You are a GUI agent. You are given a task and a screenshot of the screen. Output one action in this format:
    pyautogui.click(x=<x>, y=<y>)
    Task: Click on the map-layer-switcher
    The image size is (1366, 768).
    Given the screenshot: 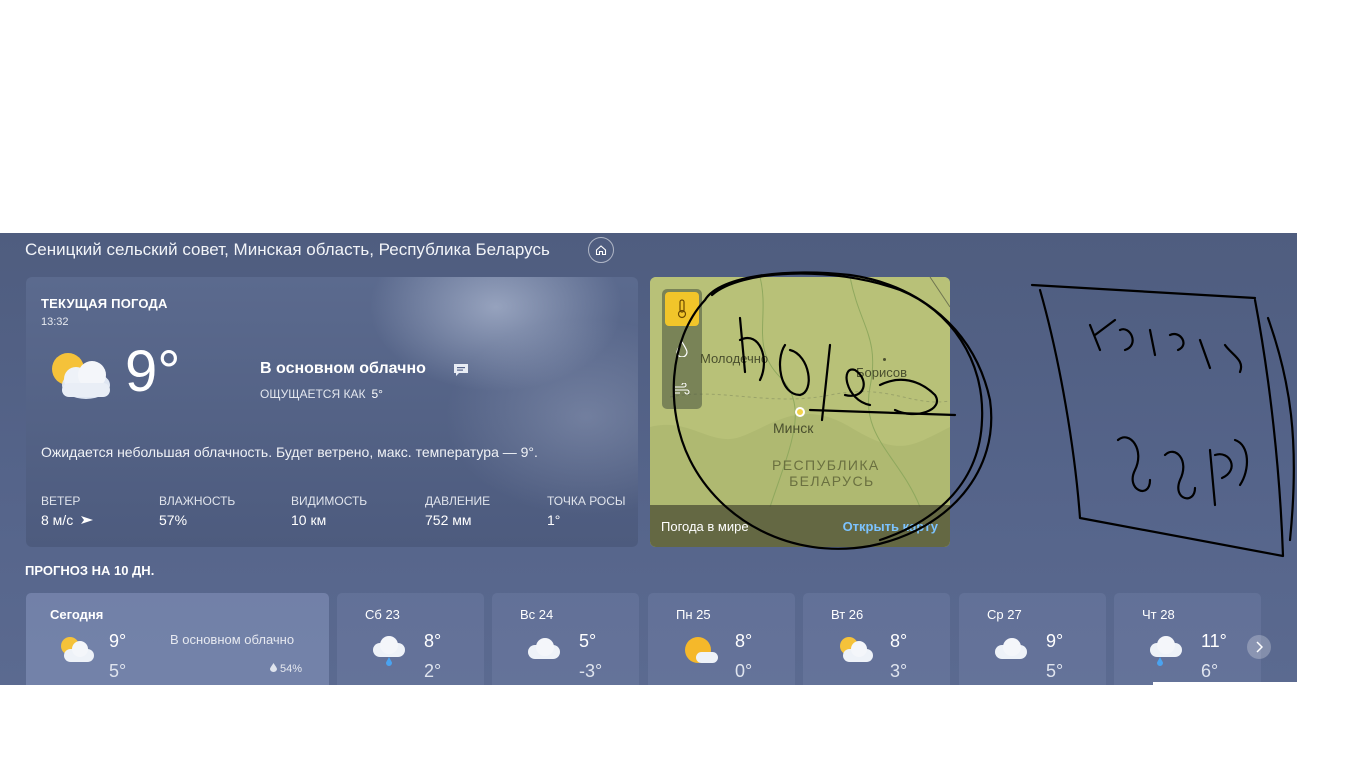 What is the action you would take?
    pyautogui.click(x=682, y=349)
    